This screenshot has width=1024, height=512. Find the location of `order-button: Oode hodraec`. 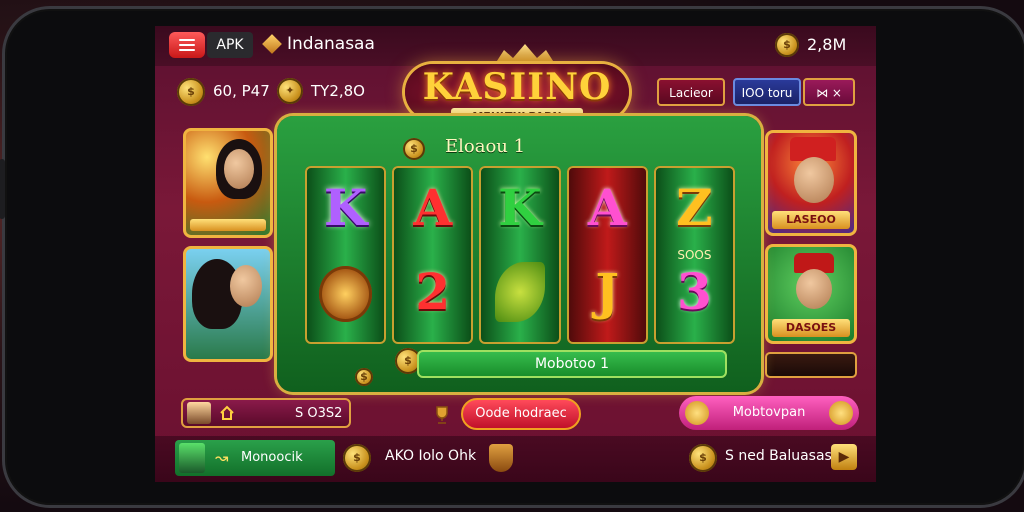

order-button: Oode hodraec is located at coordinates (521, 414).